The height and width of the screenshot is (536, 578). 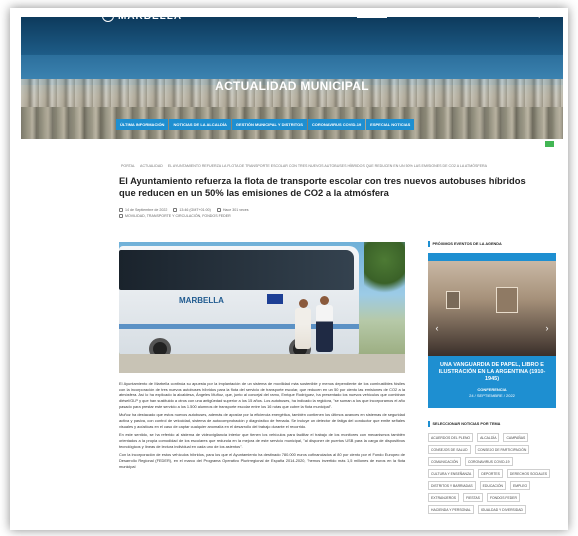 I want to click on topics-heading: SELECCIONAR NOTICIAS POR TEMA, so click(x=493, y=424).